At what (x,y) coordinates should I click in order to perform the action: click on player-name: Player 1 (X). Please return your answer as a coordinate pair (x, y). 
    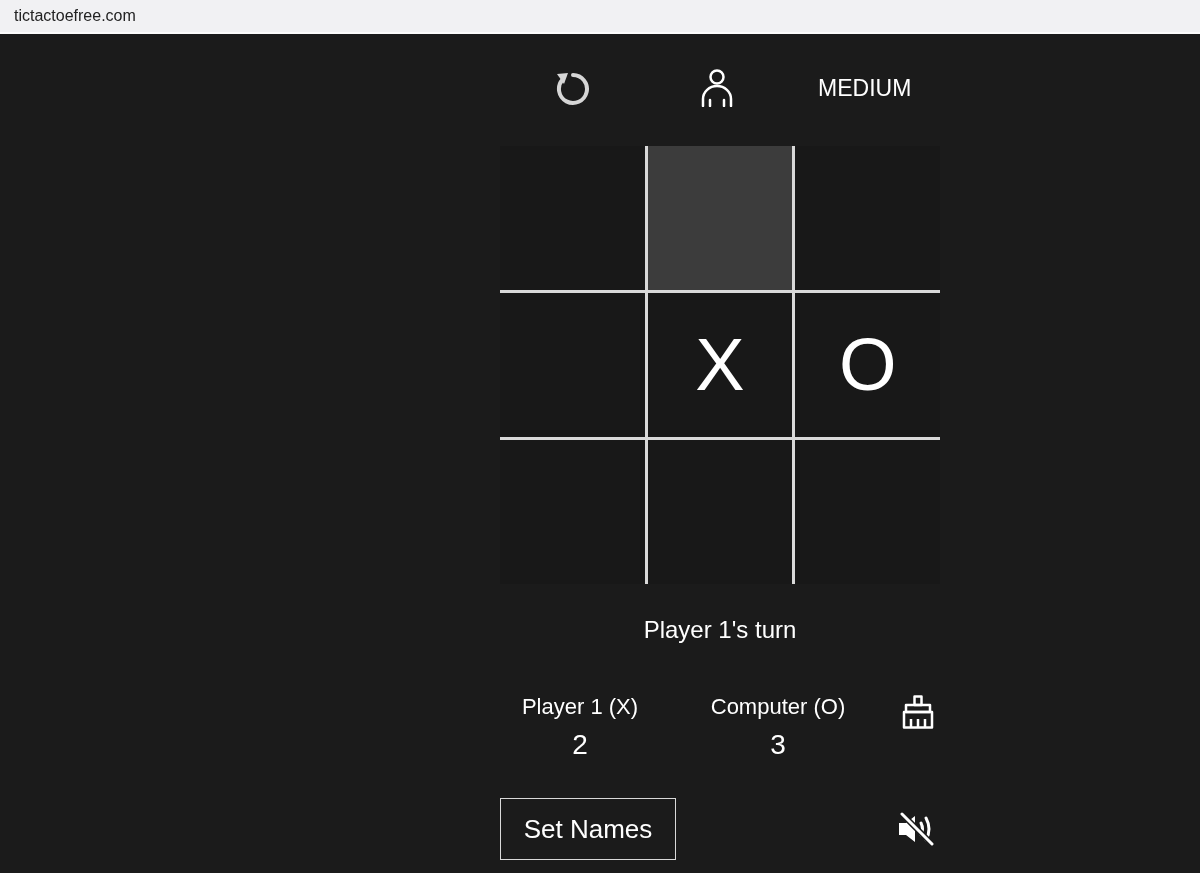
    Looking at the image, I should click on (580, 707).